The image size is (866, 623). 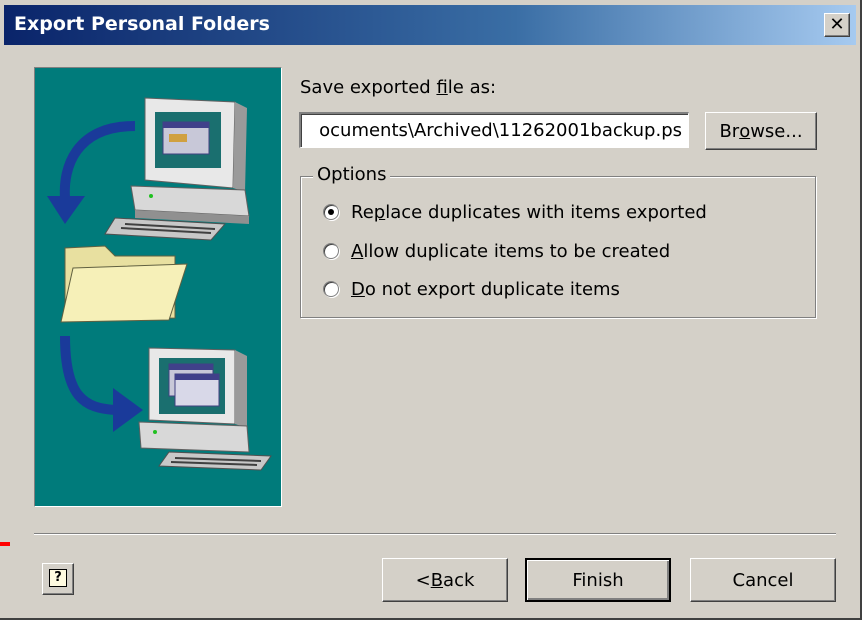 I want to click on help-button: ?, so click(x=58, y=579).